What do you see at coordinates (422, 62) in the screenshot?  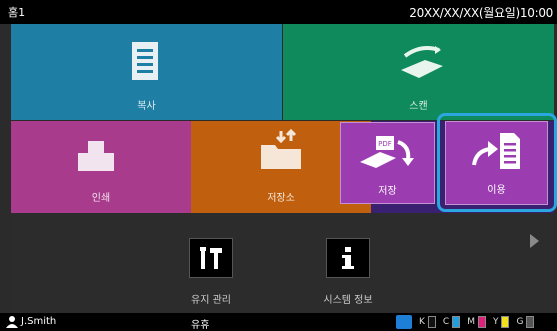 I see `scan-icon` at bounding box center [422, 62].